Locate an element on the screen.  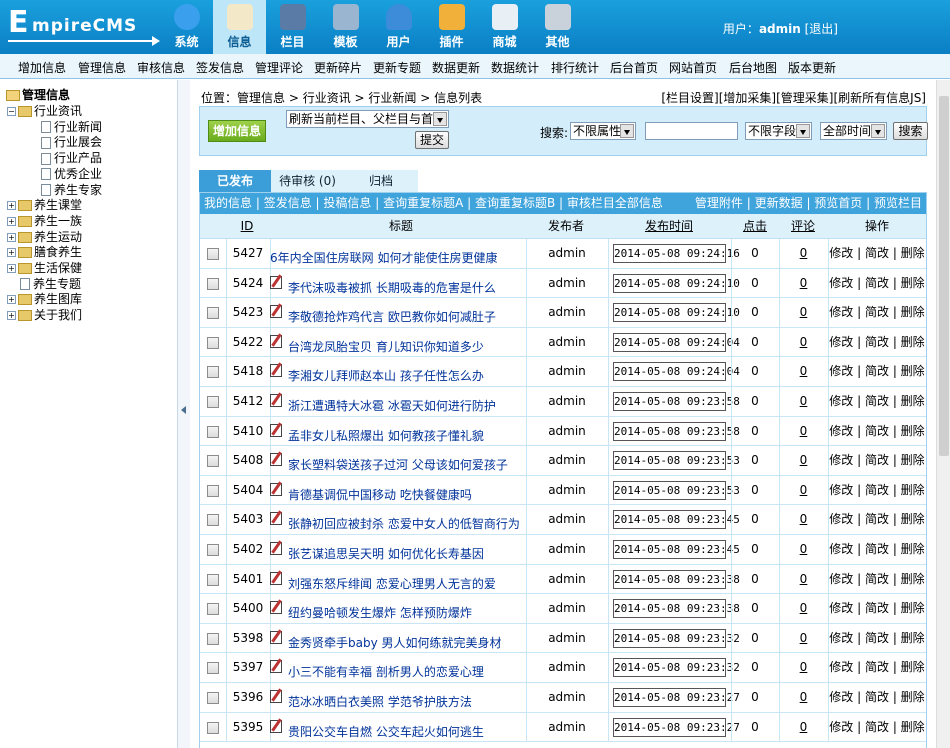
row-title: 台湾龙凤胎宝贝 育儿知识你知道多少 is located at coordinates (377, 342).